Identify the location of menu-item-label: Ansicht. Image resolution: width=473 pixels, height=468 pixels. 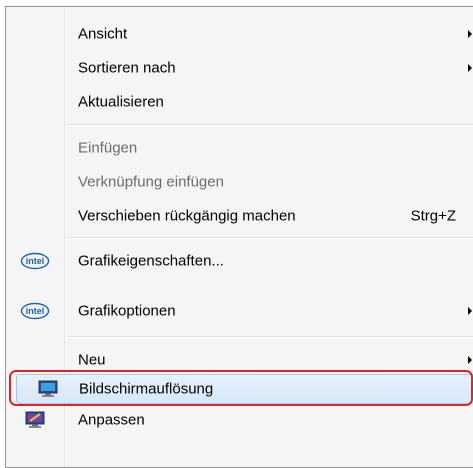
(103, 34).